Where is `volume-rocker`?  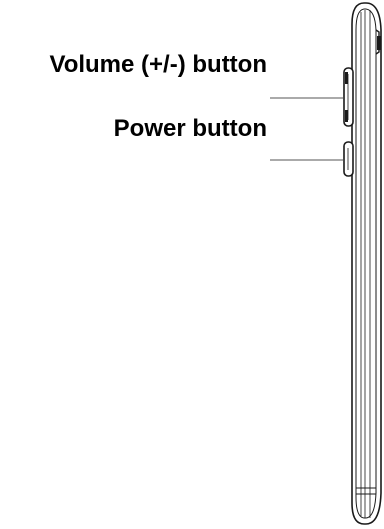 volume-rocker is located at coordinates (348, 97).